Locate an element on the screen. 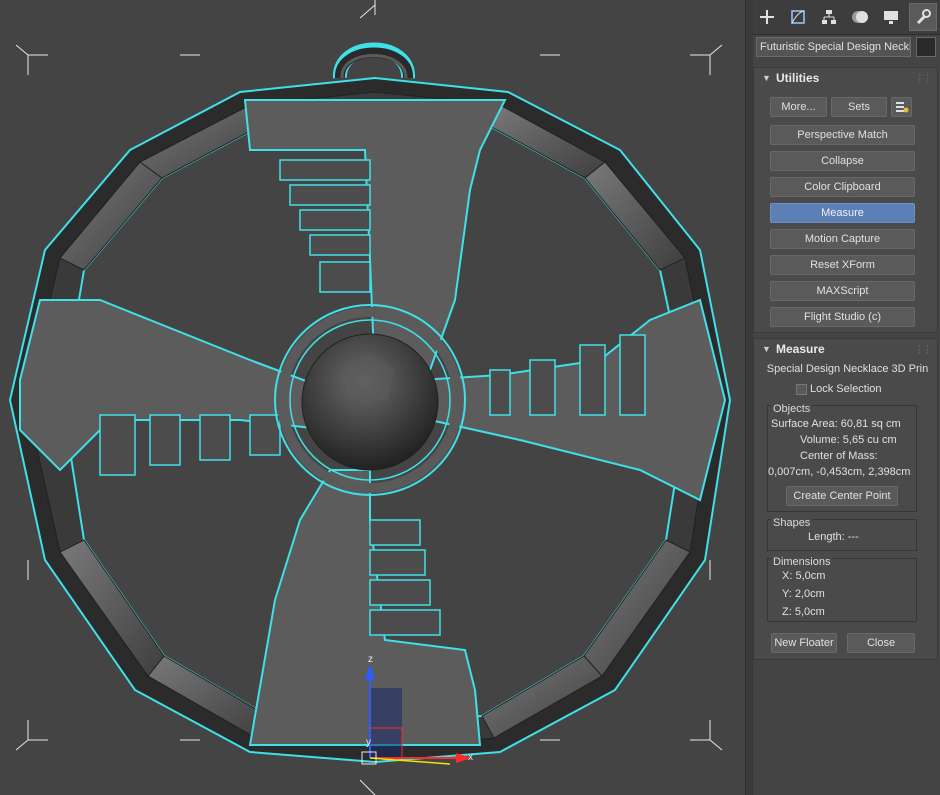 The image size is (940, 795). gizmo-x-label: x is located at coordinates (470, 757).